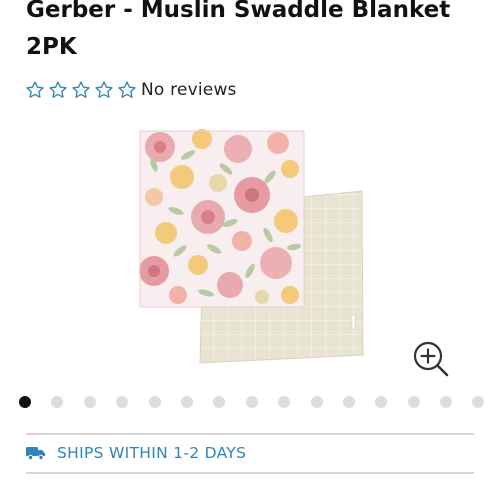 This screenshot has height=500, width=500. I want to click on star-rating, so click(81, 90).